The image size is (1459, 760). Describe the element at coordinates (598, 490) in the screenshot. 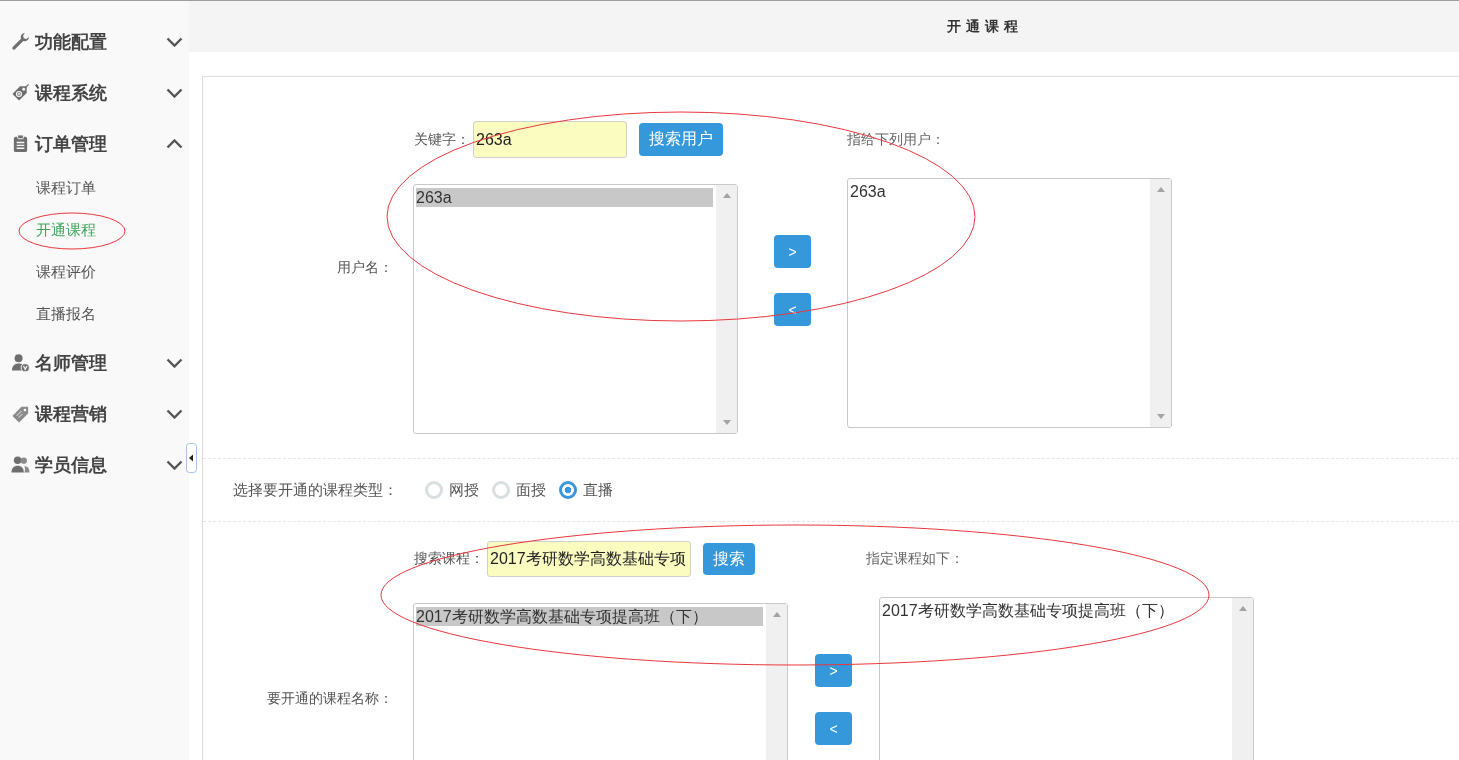

I see `radio-label: 直播` at that location.